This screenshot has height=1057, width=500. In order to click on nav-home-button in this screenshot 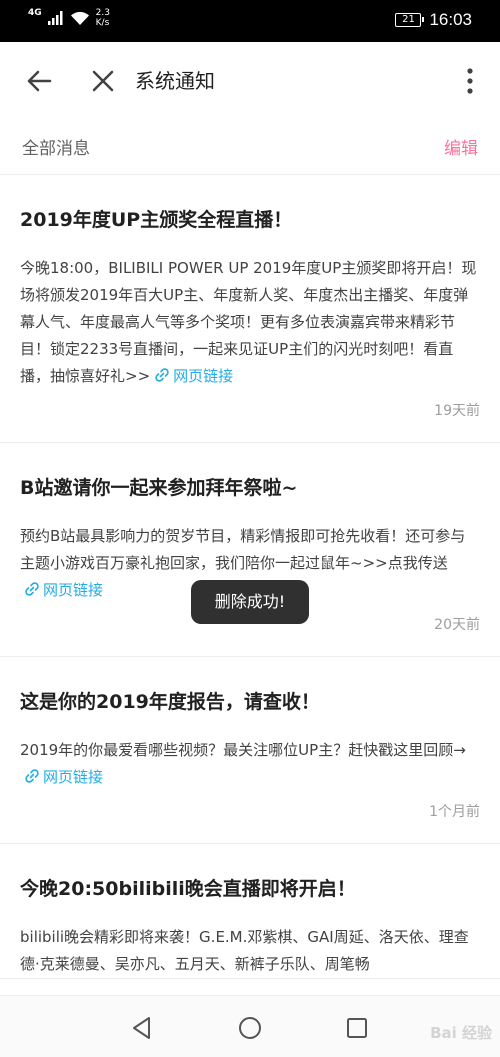, I will do `click(250, 1028)`.